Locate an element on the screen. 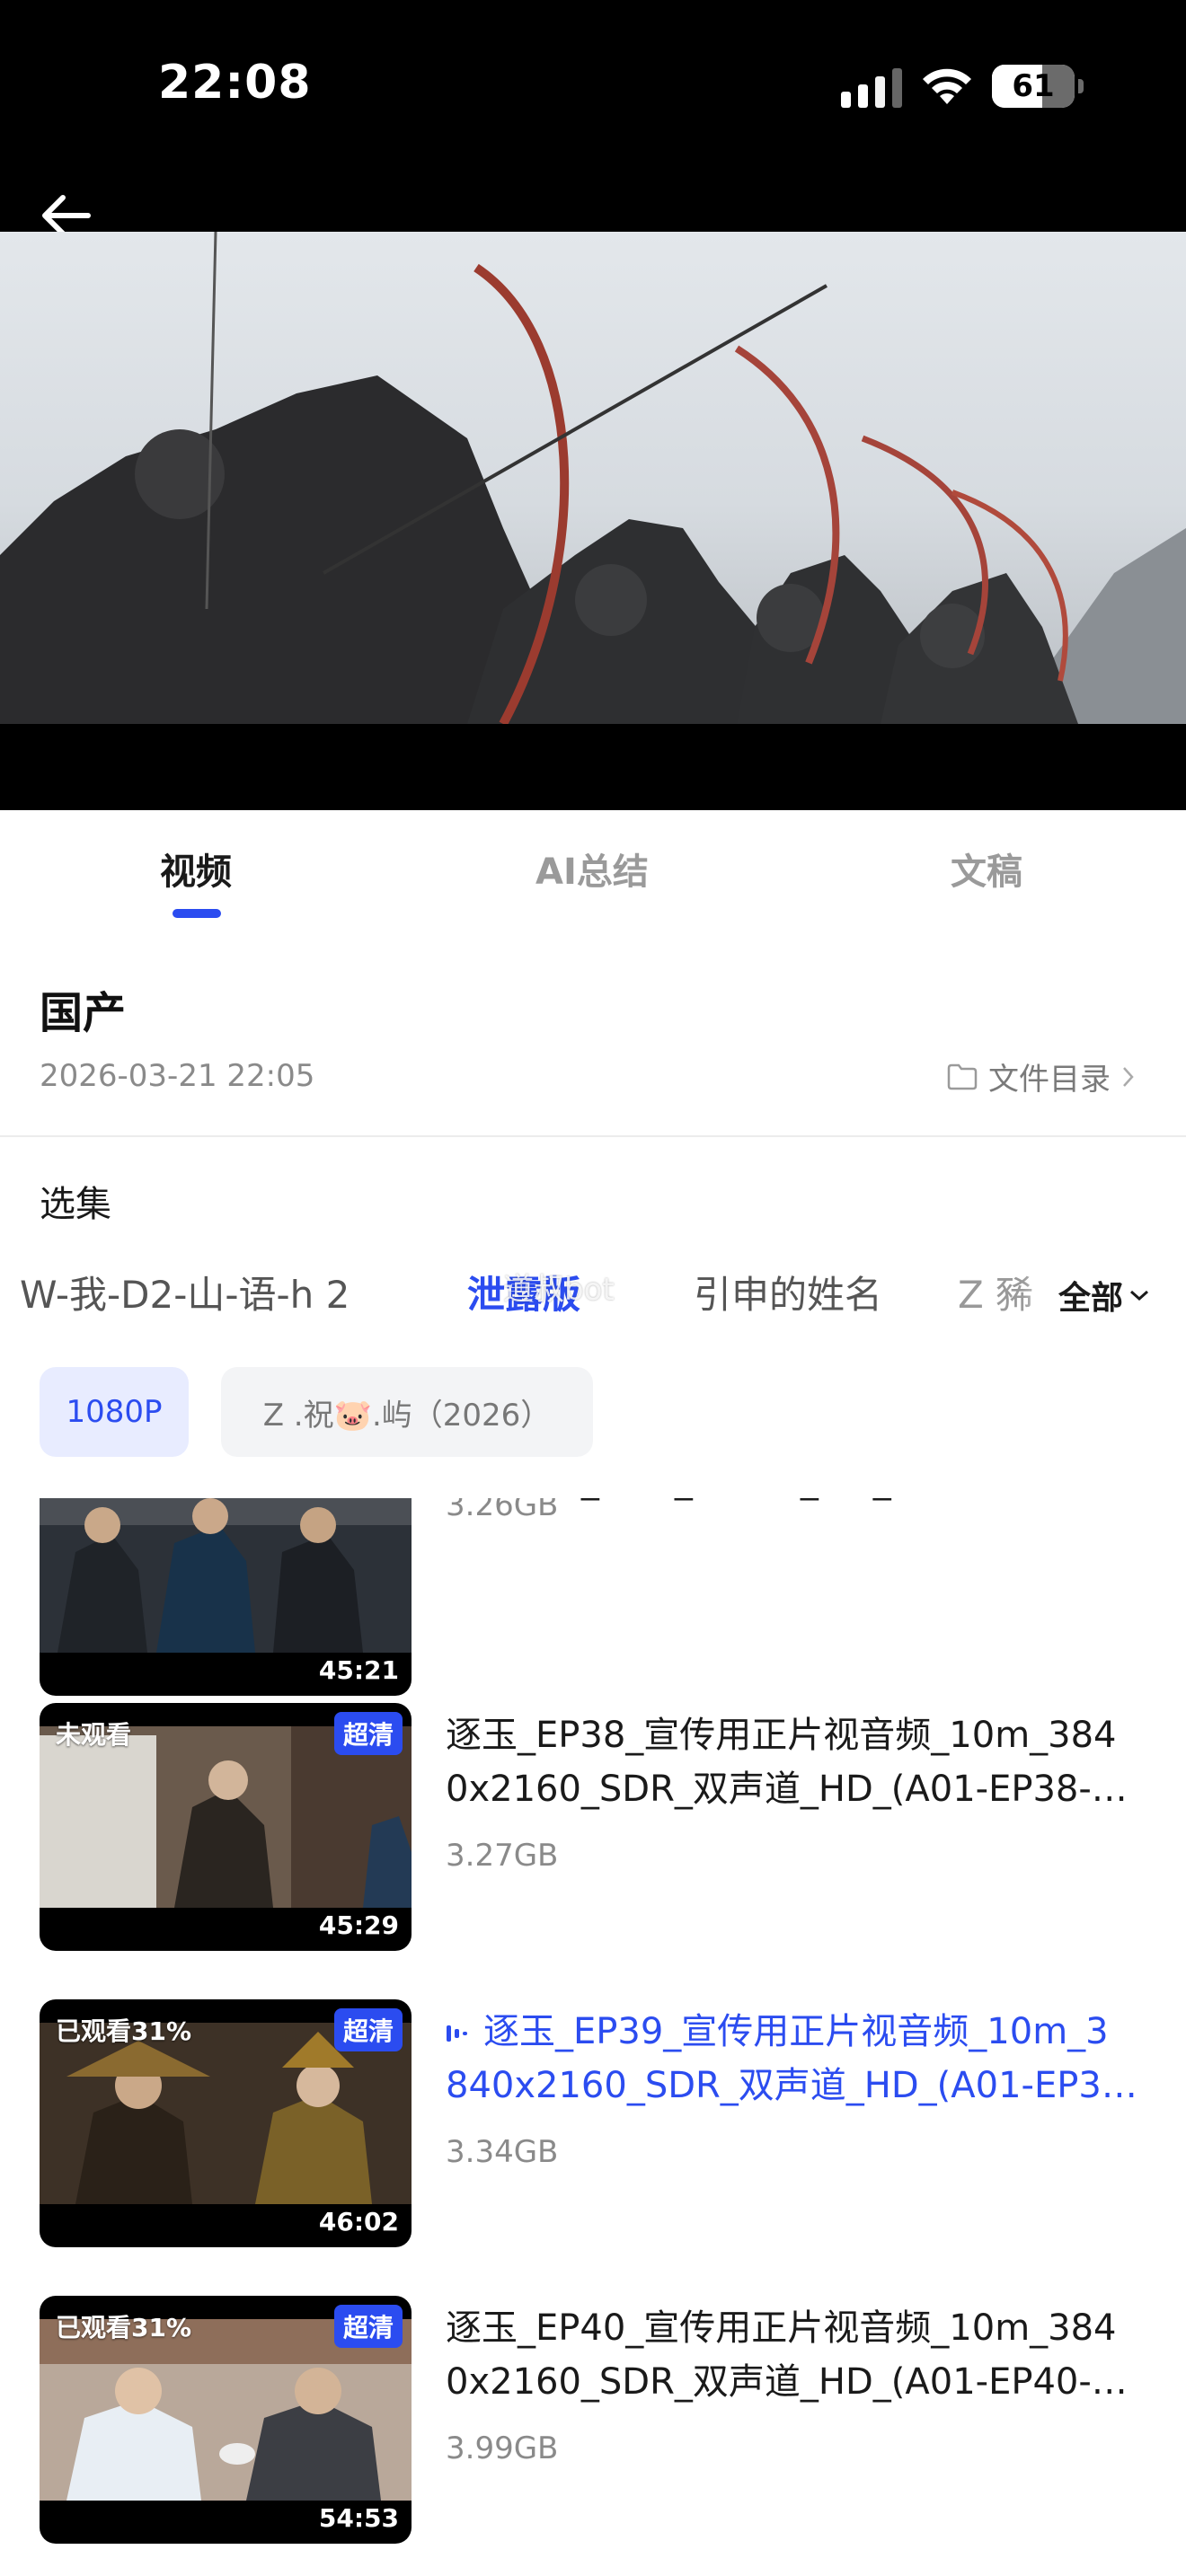 This screenshot has height=2576, width=1186. now-playing-icon is located at coordinates (457, 2033).